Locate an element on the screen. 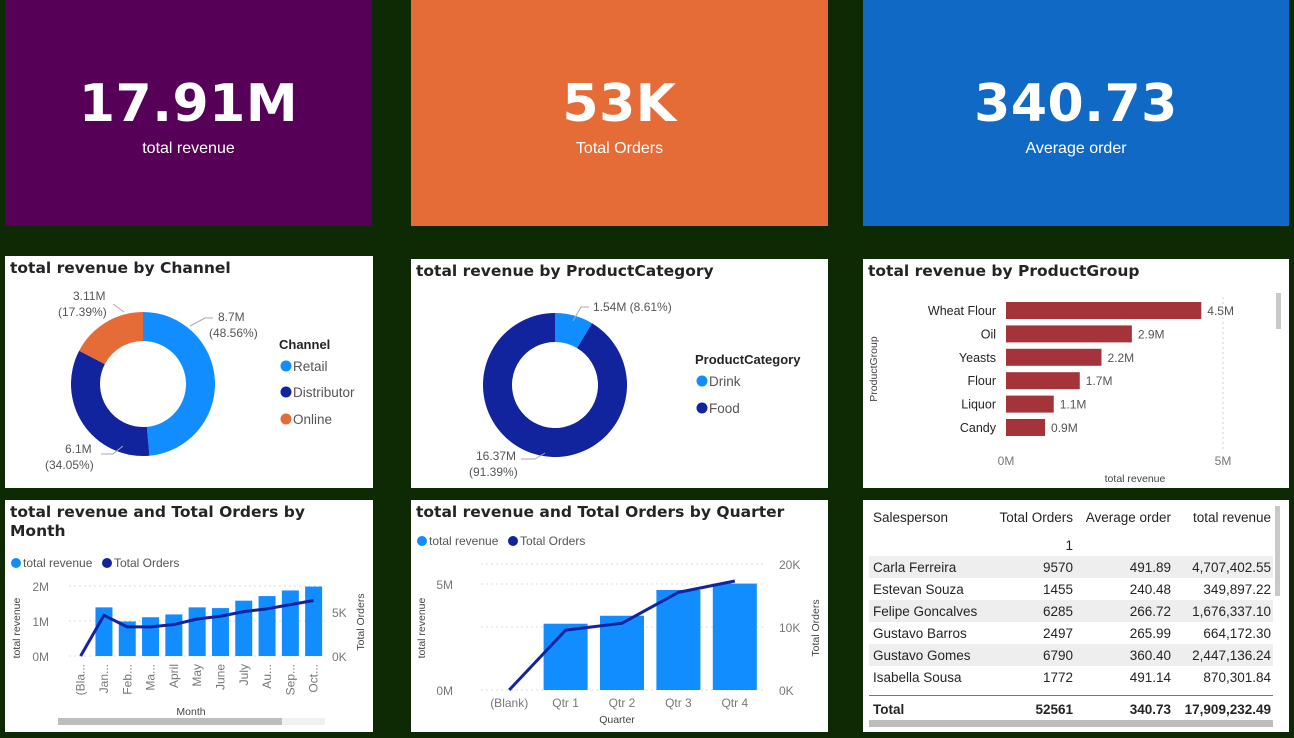 This screenshot has width=1294, height=738. bar-flour is located at coordinates (1043, 381).